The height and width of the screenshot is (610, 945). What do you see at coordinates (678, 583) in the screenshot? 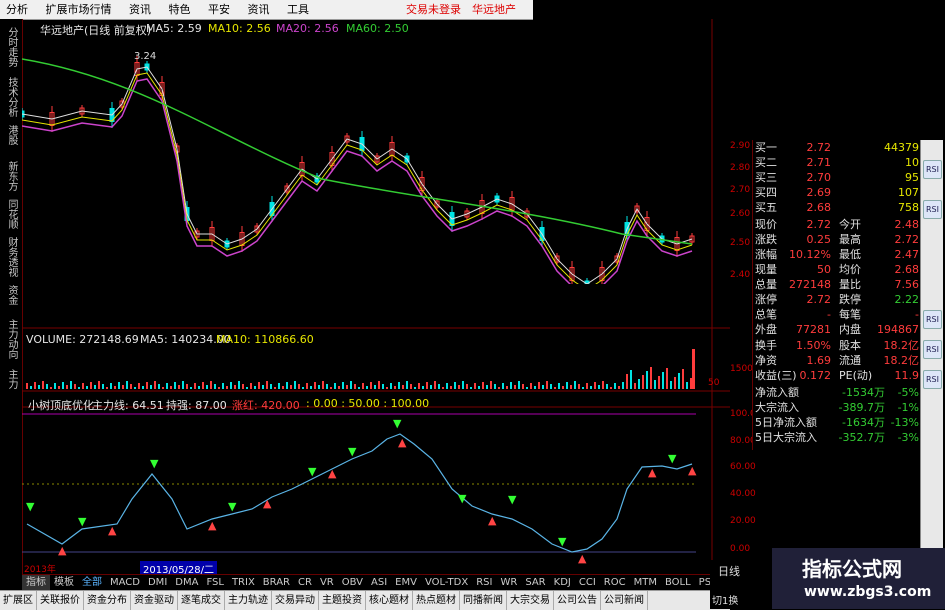
I see `indicator-tab: BOLL` at bounding box center [678, 583].